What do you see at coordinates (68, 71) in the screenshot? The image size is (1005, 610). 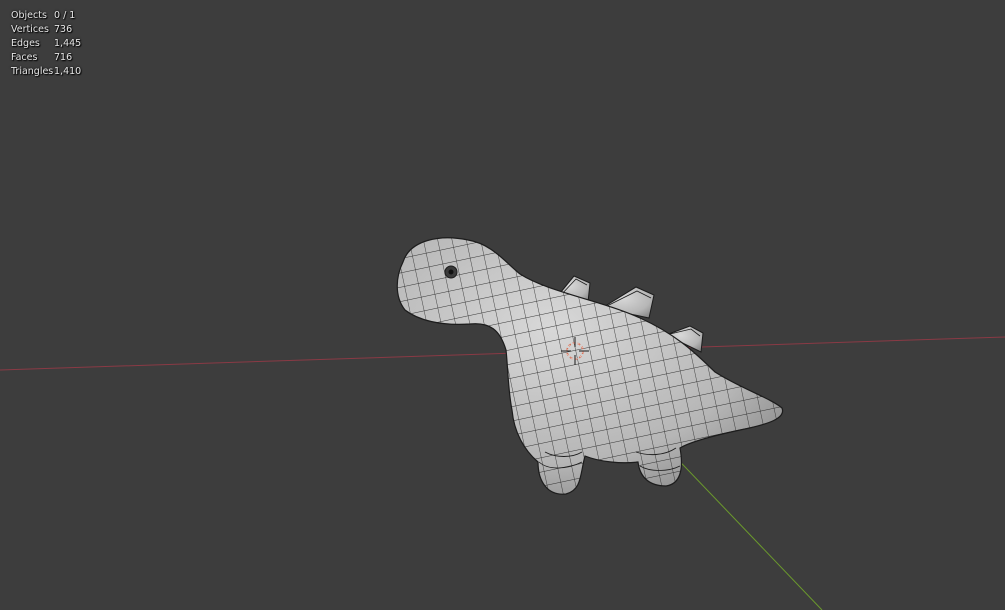 I see `stat-value: 1,410` at bounding box center [68, 71].